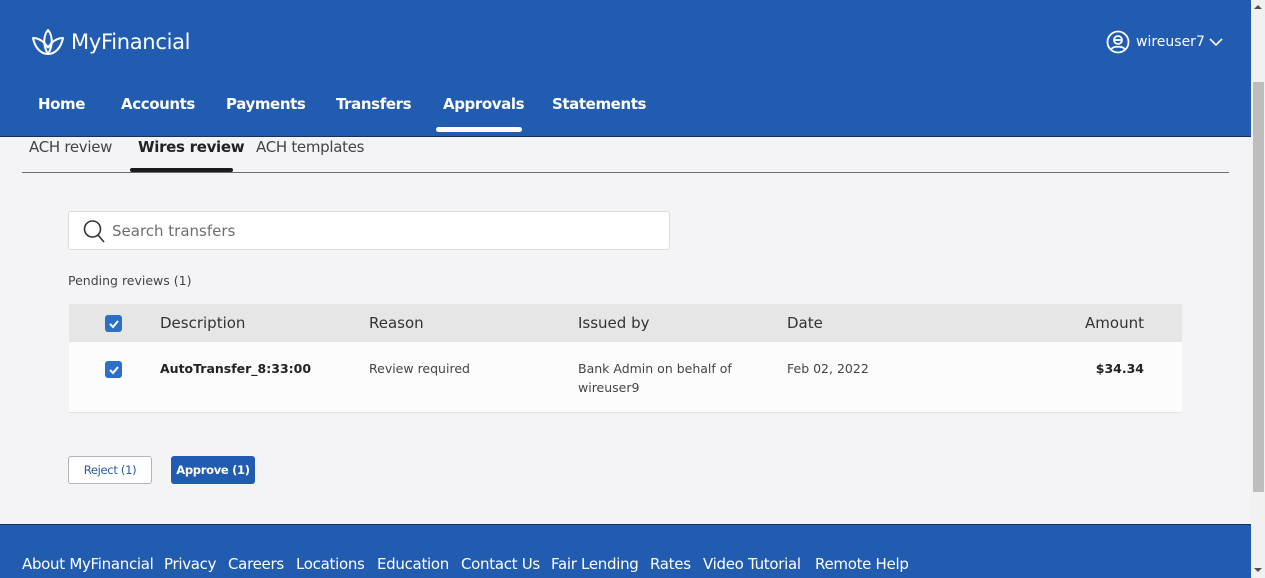 This screenshot has height=578, width=1265. I want to click on search-icon, so click(94, 231).